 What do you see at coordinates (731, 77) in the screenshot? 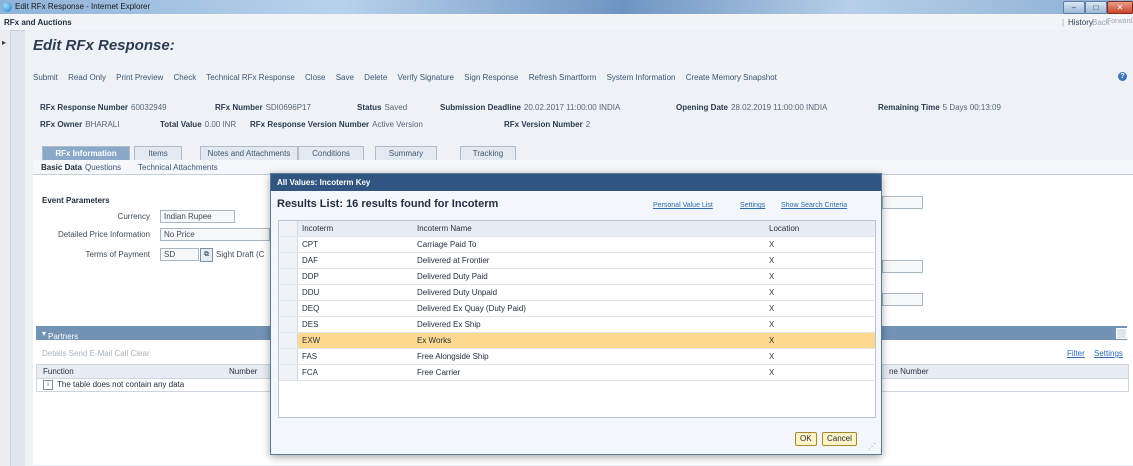
I see `create-memory-snapshot-button: Create Memory Snapshot` at bounding box center [731, 77].